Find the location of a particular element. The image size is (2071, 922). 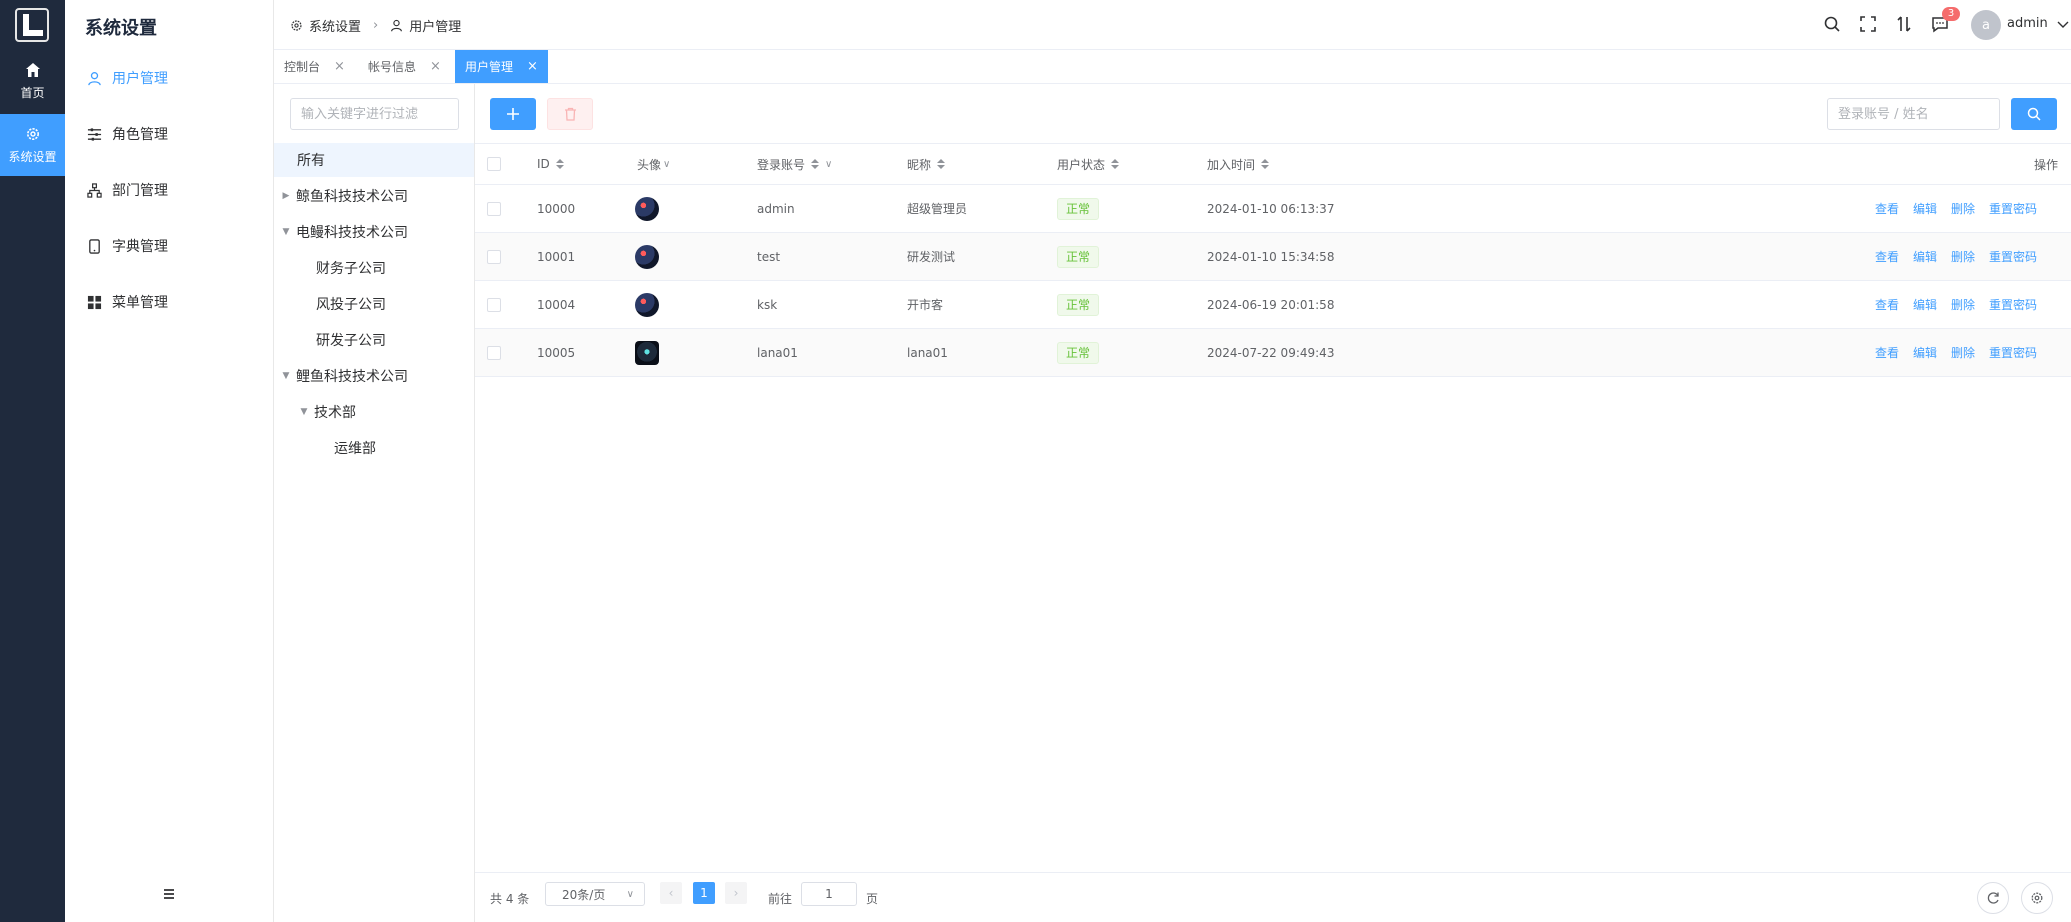

avatar: a is located at coordinates (1986, 25).